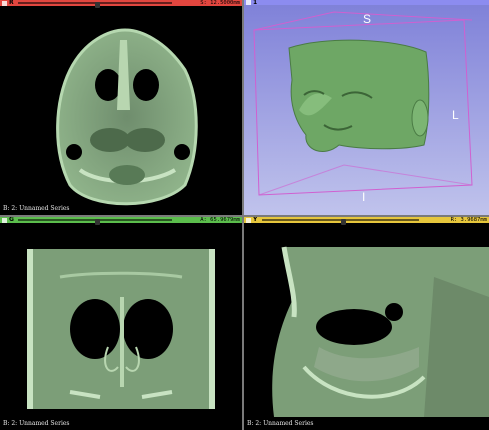  I want to click on orientation-superior: S, so click(367, 19).